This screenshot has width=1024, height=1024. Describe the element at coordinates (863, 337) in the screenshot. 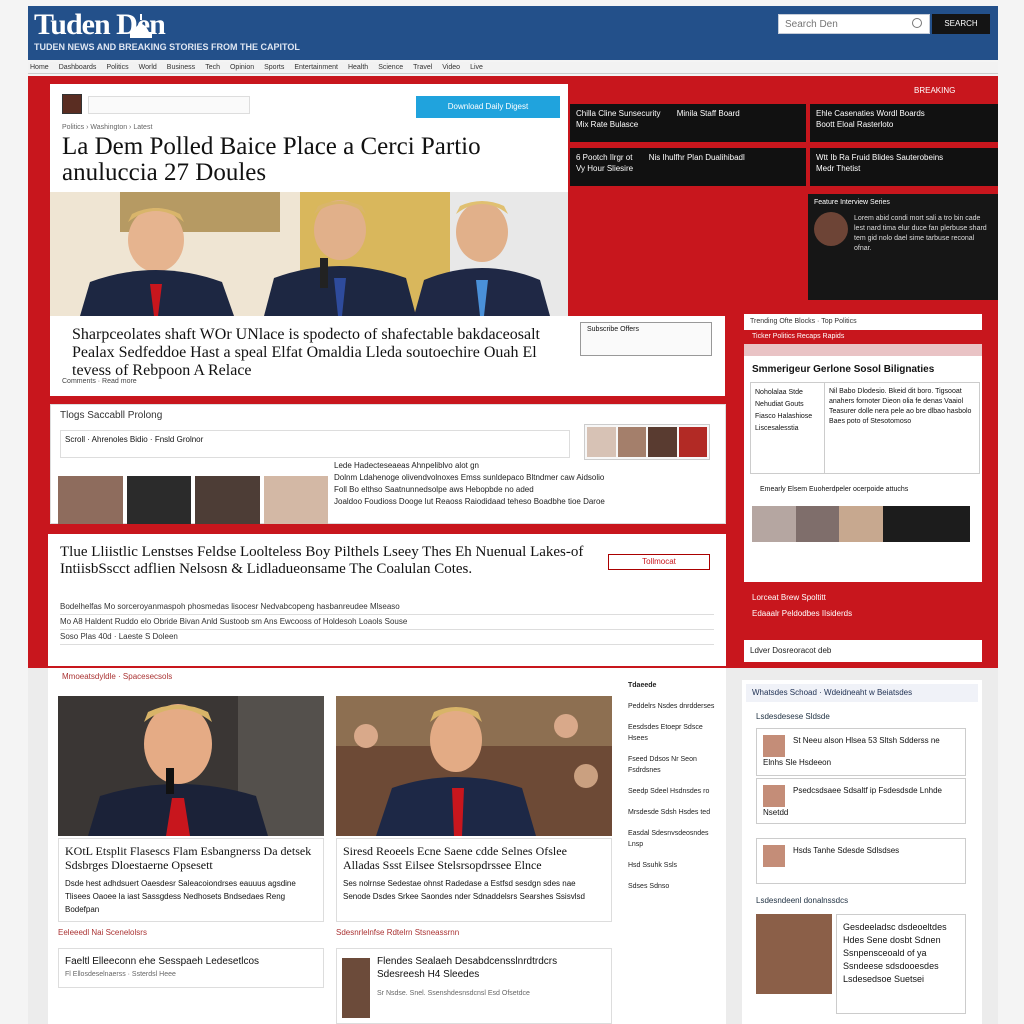

I see `trending-red-bar: Ticker Politics Recaps Rapids` at that location.